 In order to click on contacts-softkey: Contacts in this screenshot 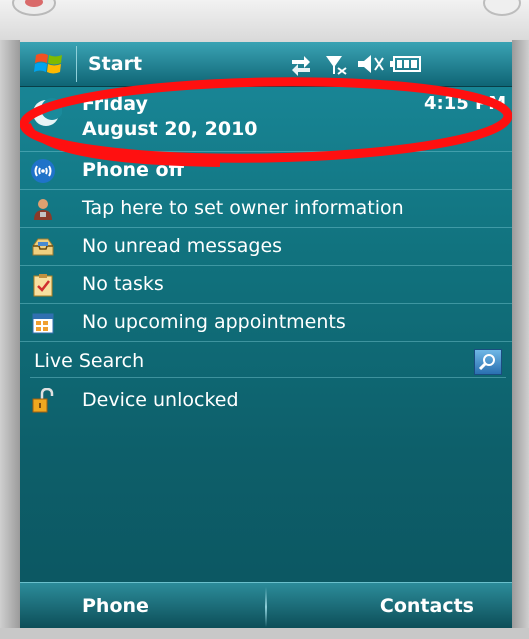, I will do `click(427, 606)`.